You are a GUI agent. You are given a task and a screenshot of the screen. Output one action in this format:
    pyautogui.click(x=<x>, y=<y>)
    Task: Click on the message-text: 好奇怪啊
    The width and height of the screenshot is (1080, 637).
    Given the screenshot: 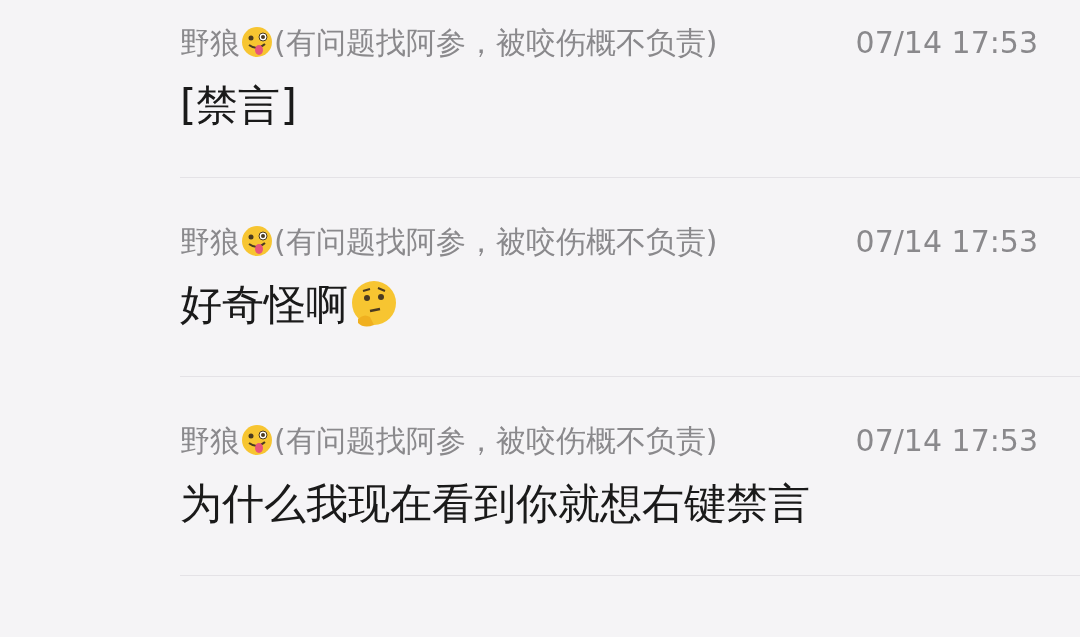 What is the action you would take?
    pyautogui.click(x=264, y=305)
    